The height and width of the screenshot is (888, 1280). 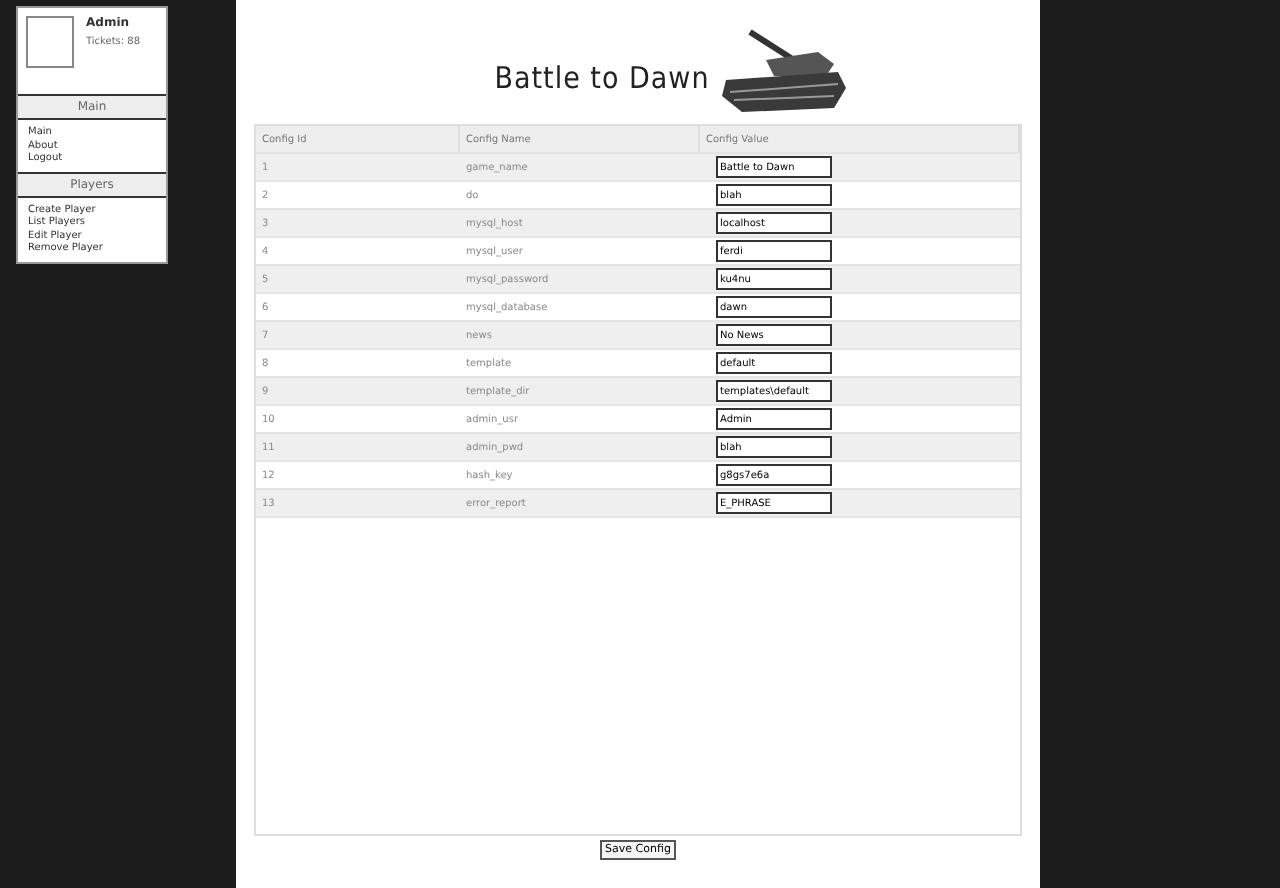 I want to click on avatar-placeholder, so click(x=50, y=42).